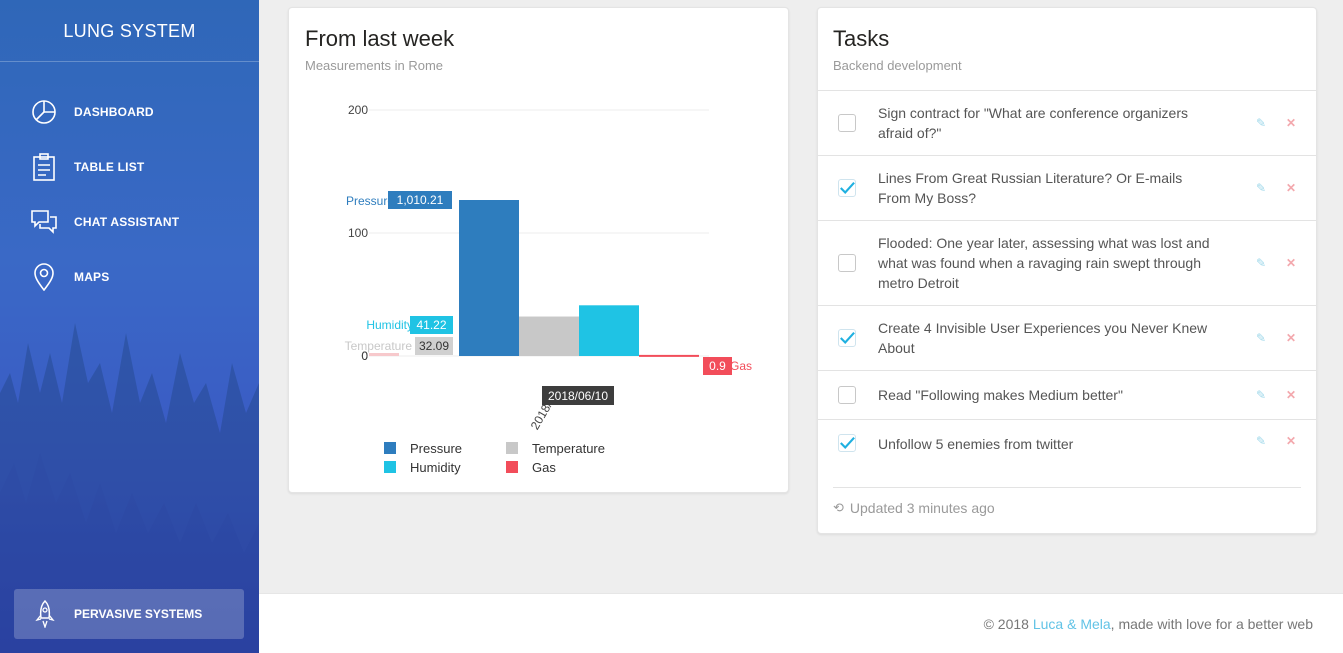 The height and width of the screenshot is (653, 1343). I want to click on table-row: Read "Following makes Medium better" ✎ ✕, so click(1067, 394).